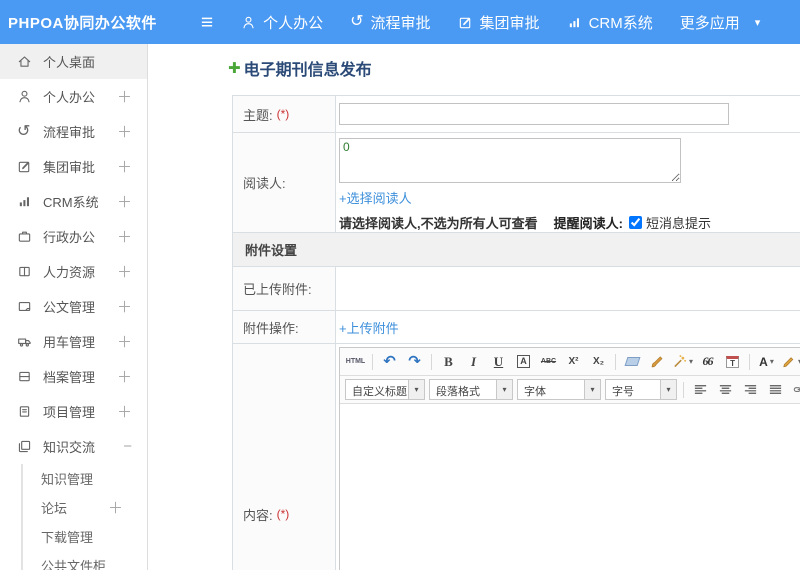 Image resolution: width=800 pixels, height=570 pixels. Describe the element at coordinates (25, 341) in the screenshot. I see `truck-icon` at that location.